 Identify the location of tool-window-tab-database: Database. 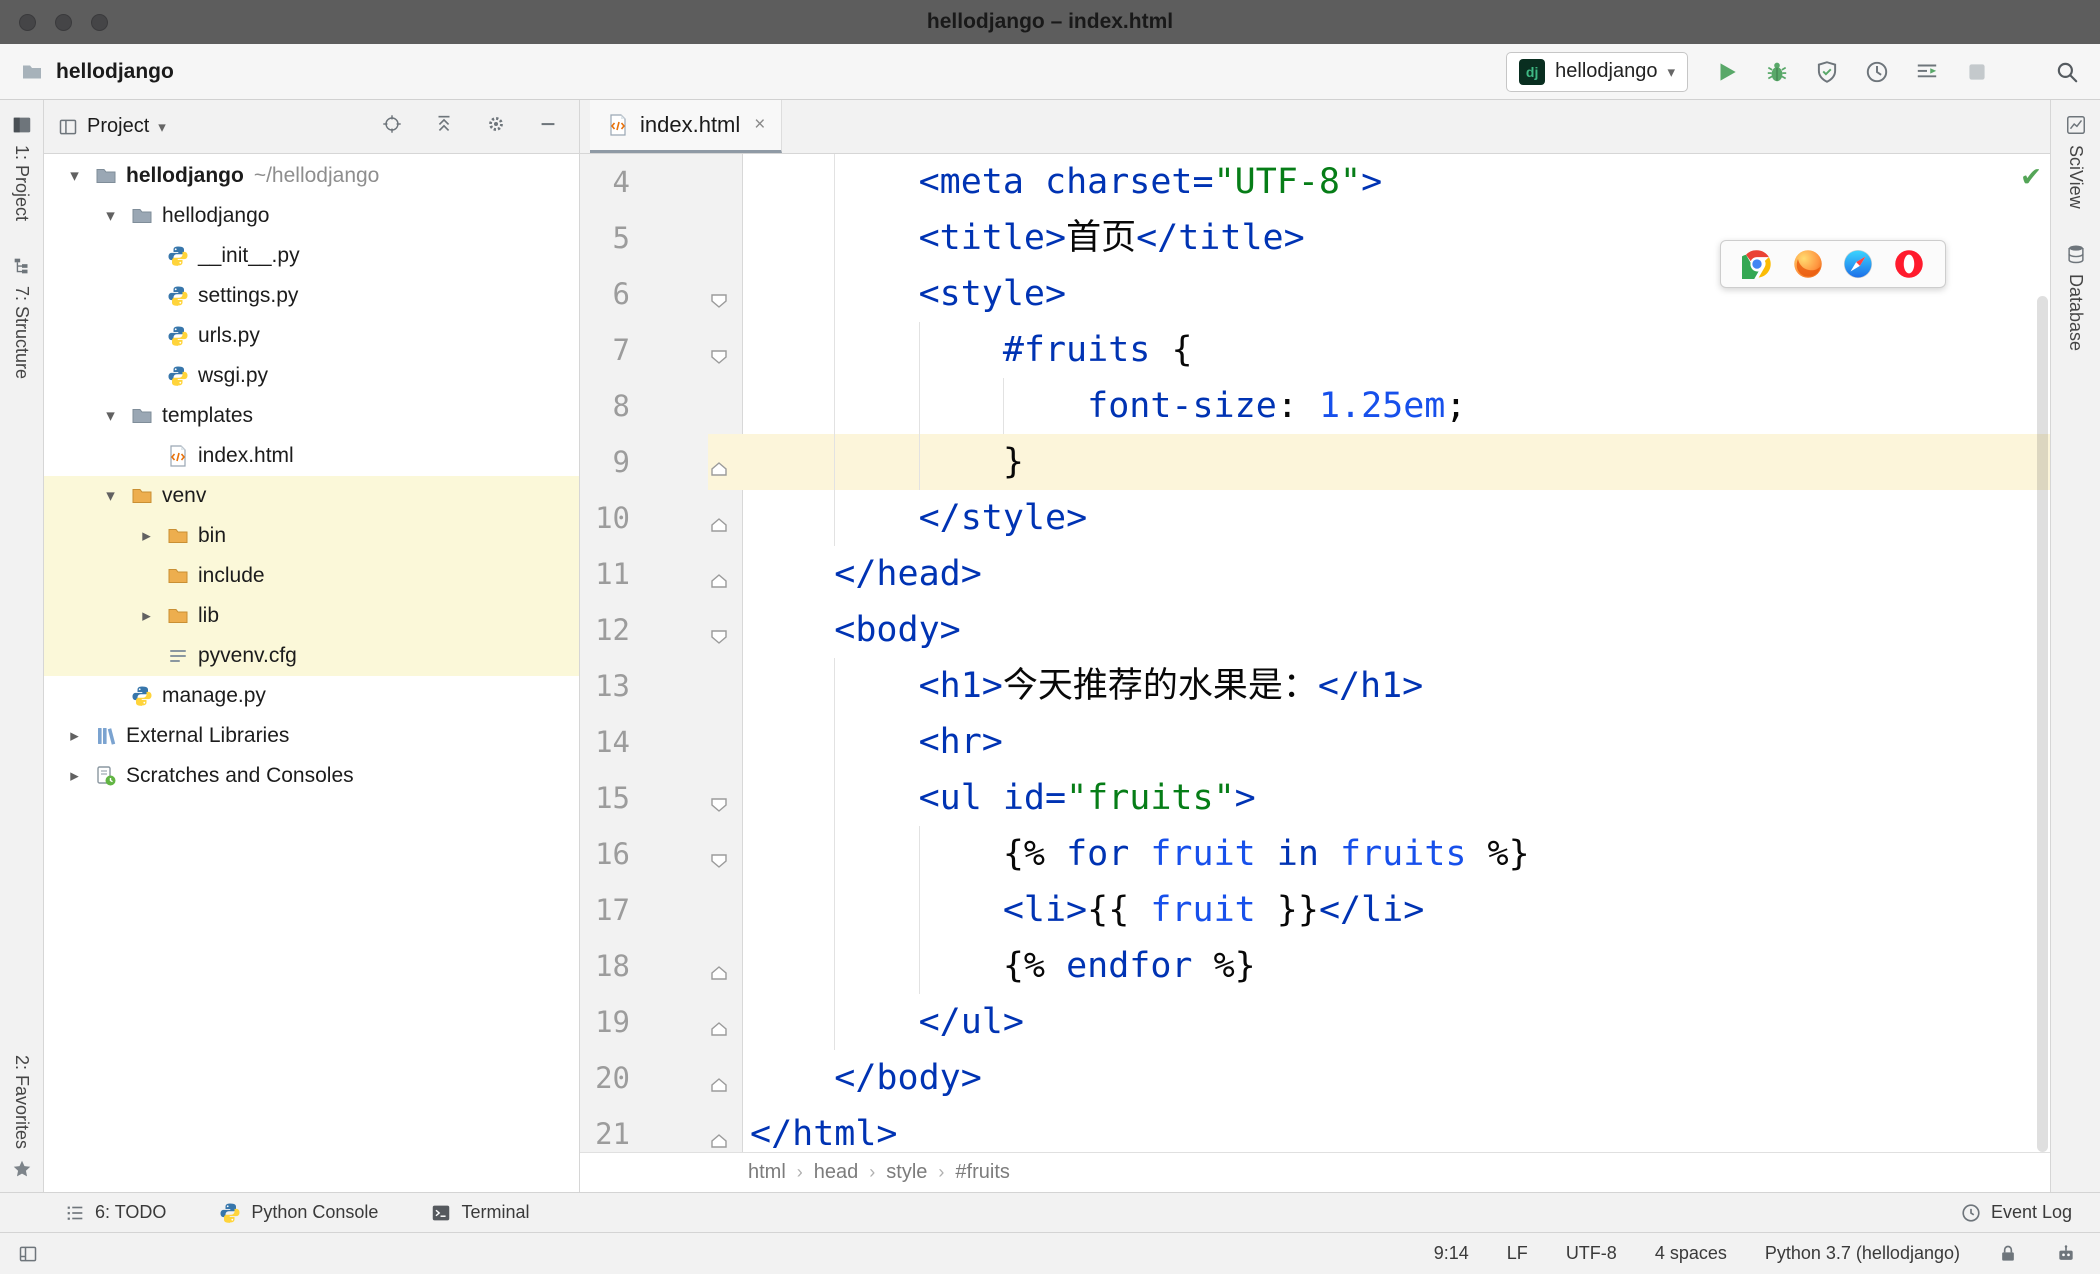
(2076, 297).